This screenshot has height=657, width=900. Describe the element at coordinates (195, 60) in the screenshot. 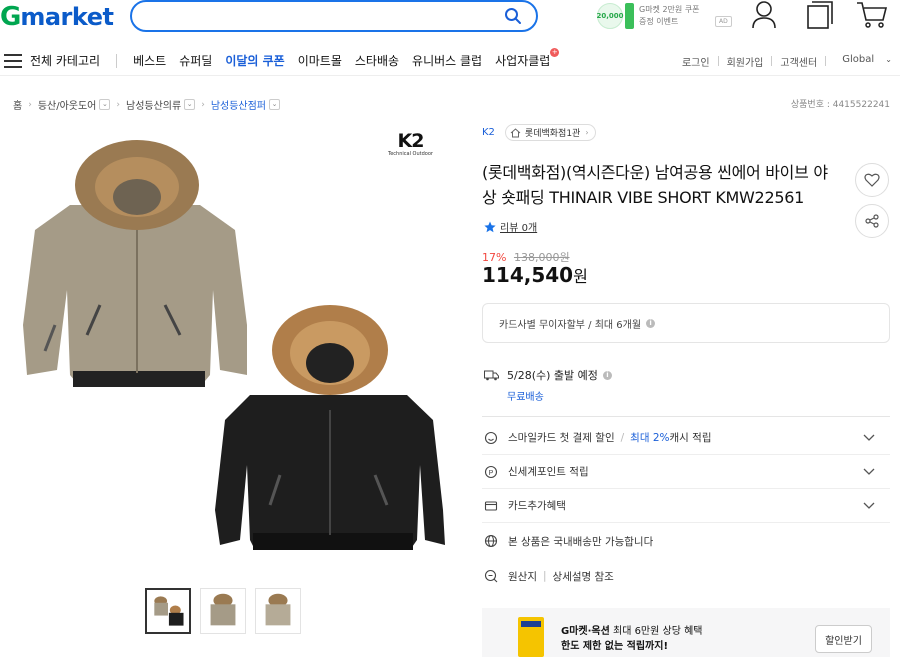

I see `nav-item-superdeal: 슈퍼딜` at that location.